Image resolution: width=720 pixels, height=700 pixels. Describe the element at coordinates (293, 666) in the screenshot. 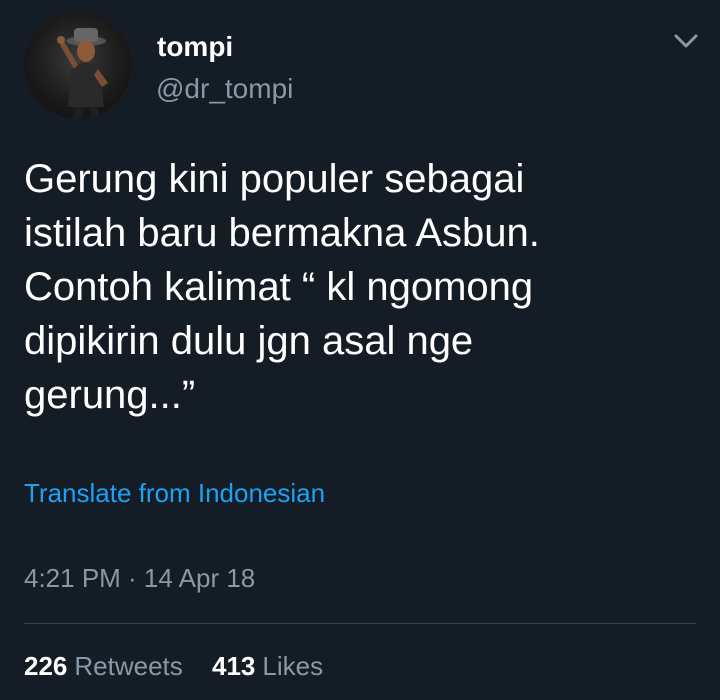

I see `likes-label: Likes` at that location.